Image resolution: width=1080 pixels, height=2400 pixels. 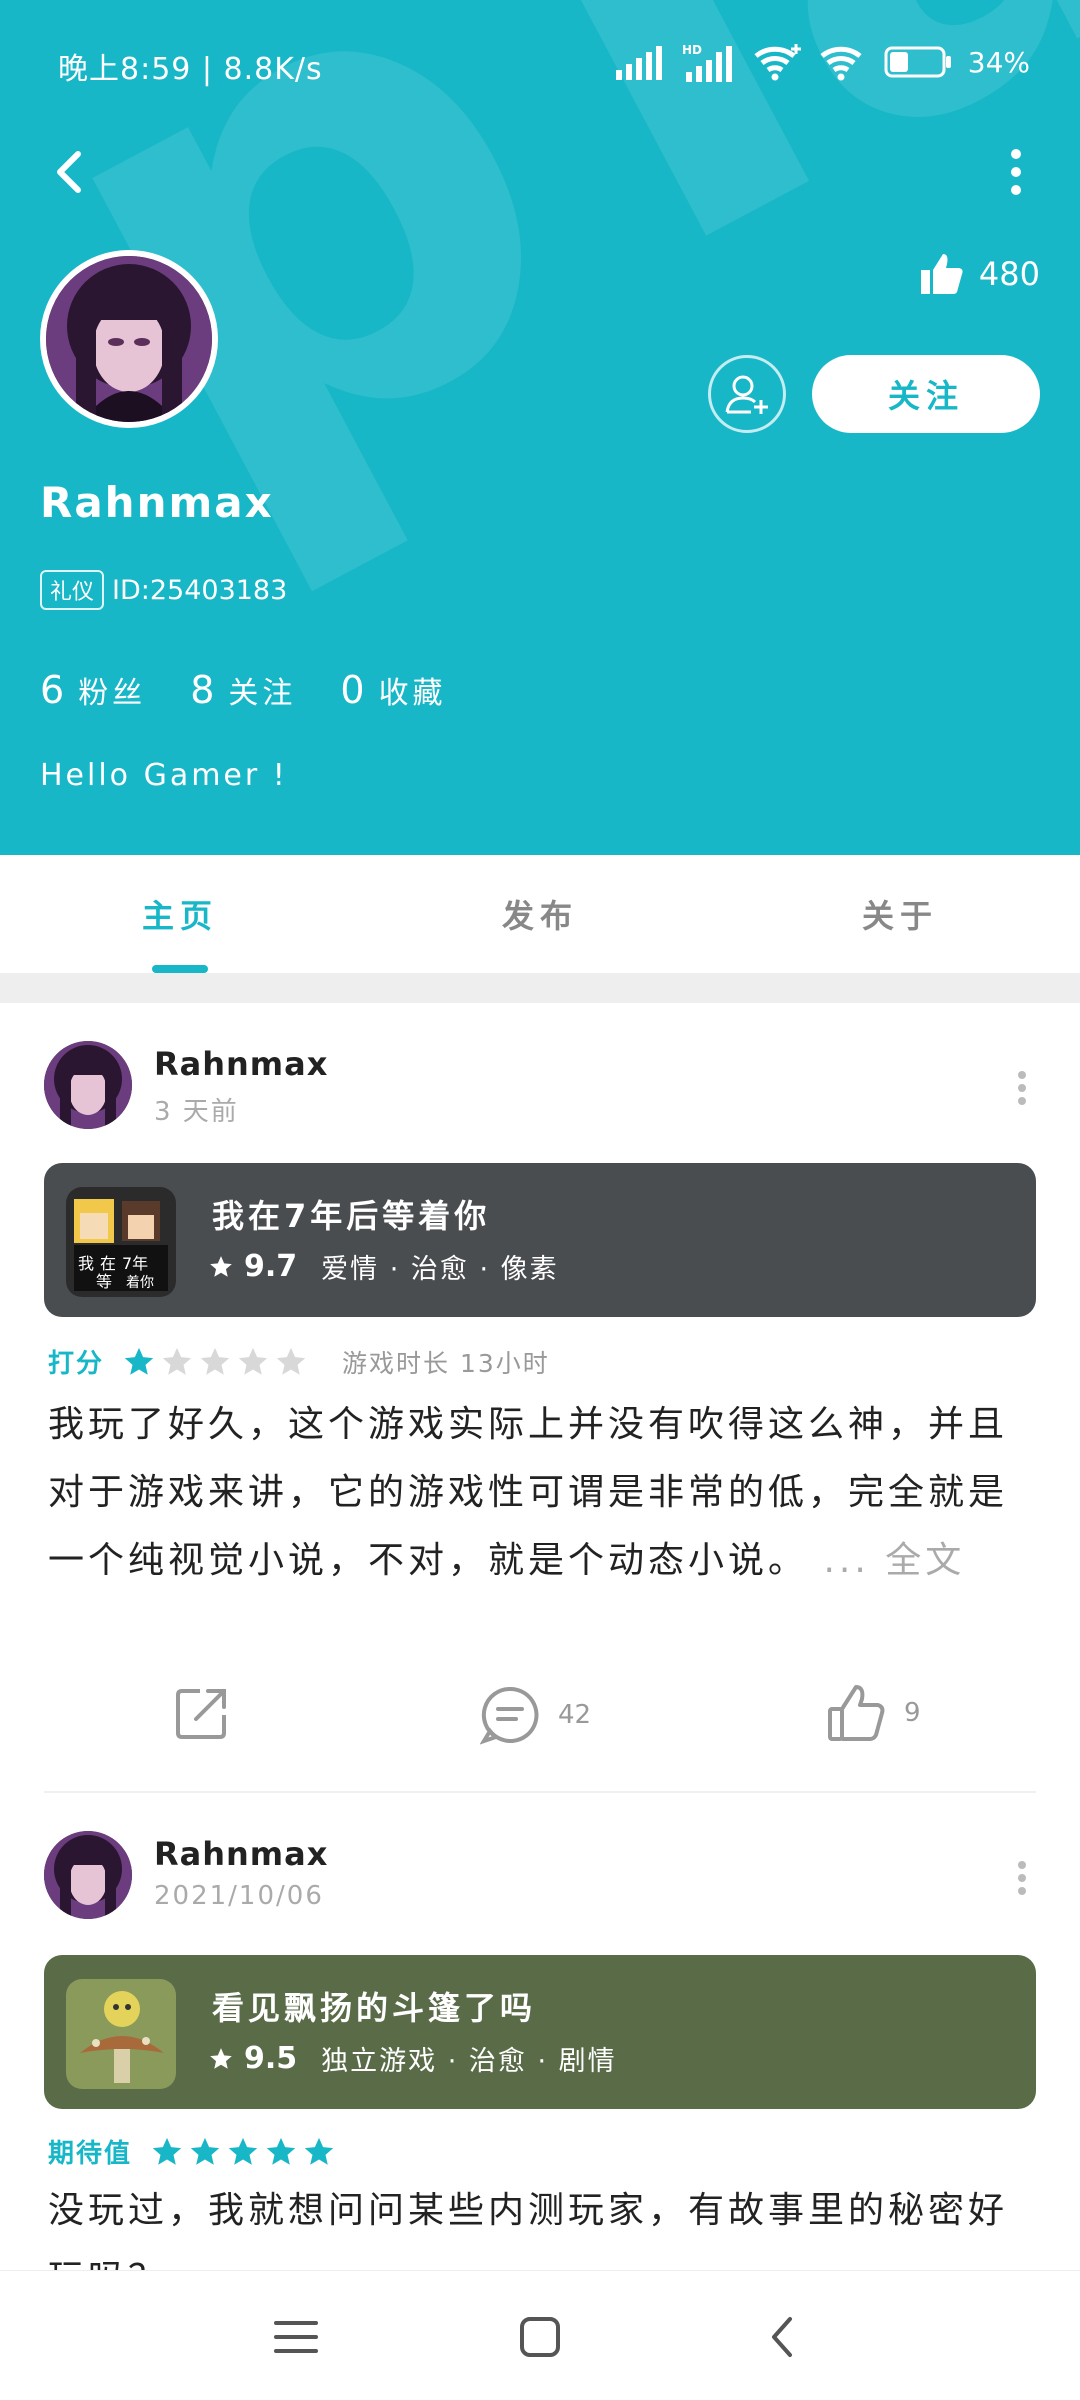 What do you see at coordinates (707, 62) in the screenshot?
I see `signal-hd-icon: HD` at bounding box center [707, 62].